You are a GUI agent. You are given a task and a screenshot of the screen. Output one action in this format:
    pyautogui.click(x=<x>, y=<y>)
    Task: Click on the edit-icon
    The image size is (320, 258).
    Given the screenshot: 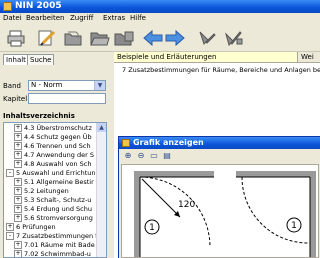 What is the action you would take?
    pyautogui.click(x=47, y=38)
    